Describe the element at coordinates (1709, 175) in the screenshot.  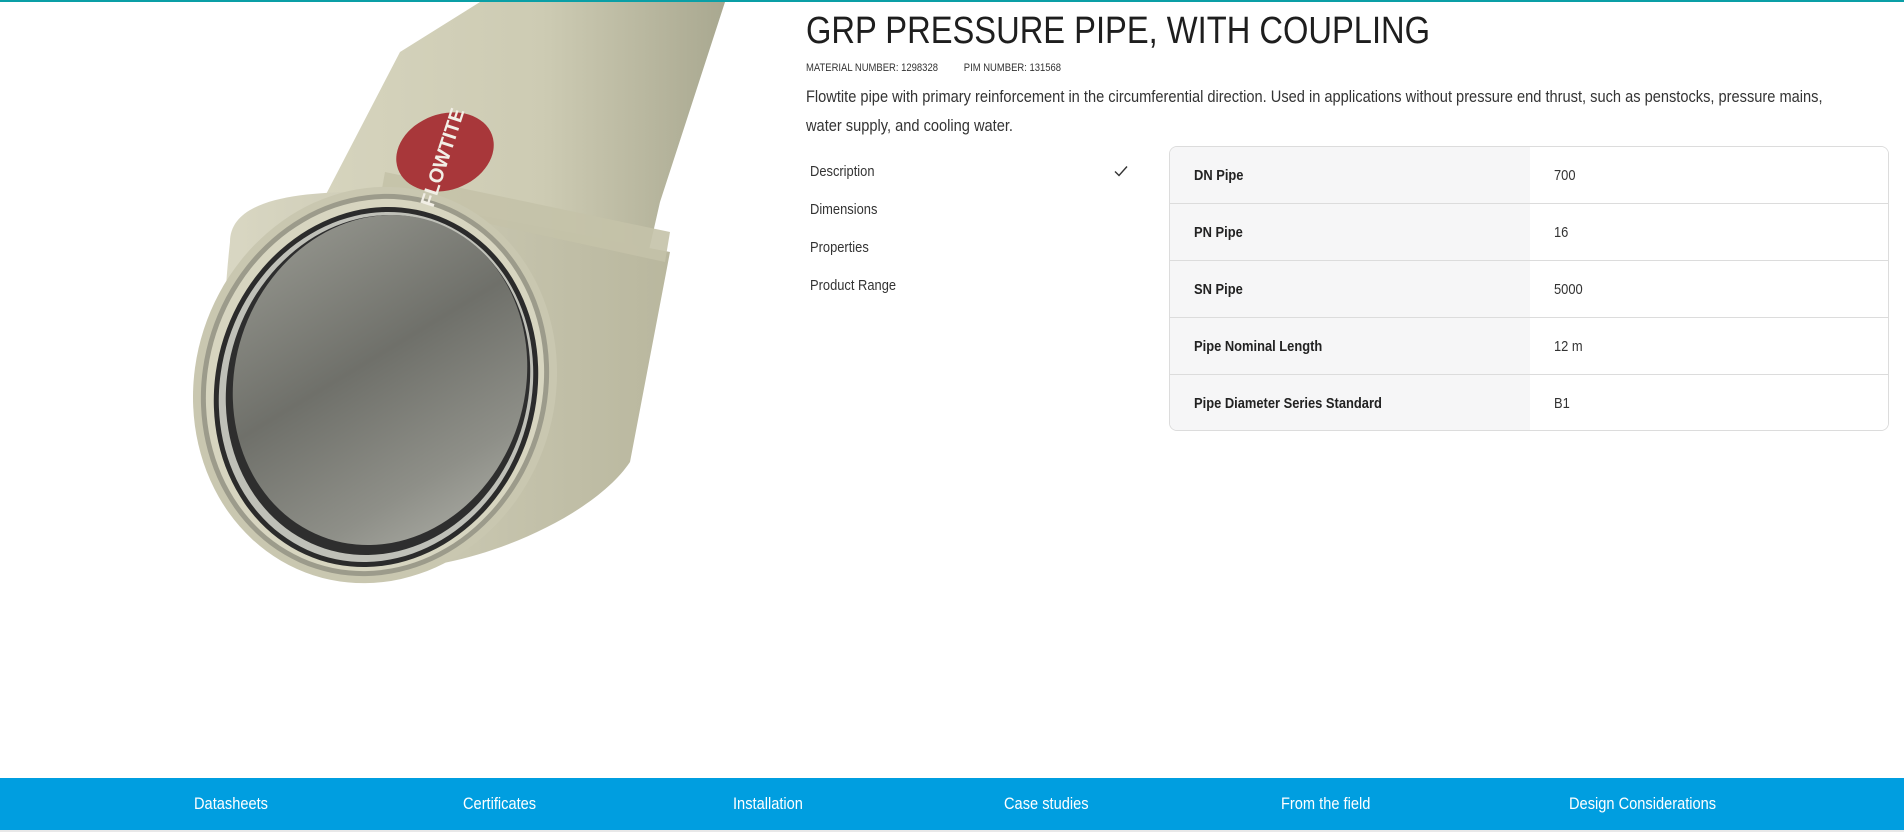
I see `spec-value: 700` at that location.